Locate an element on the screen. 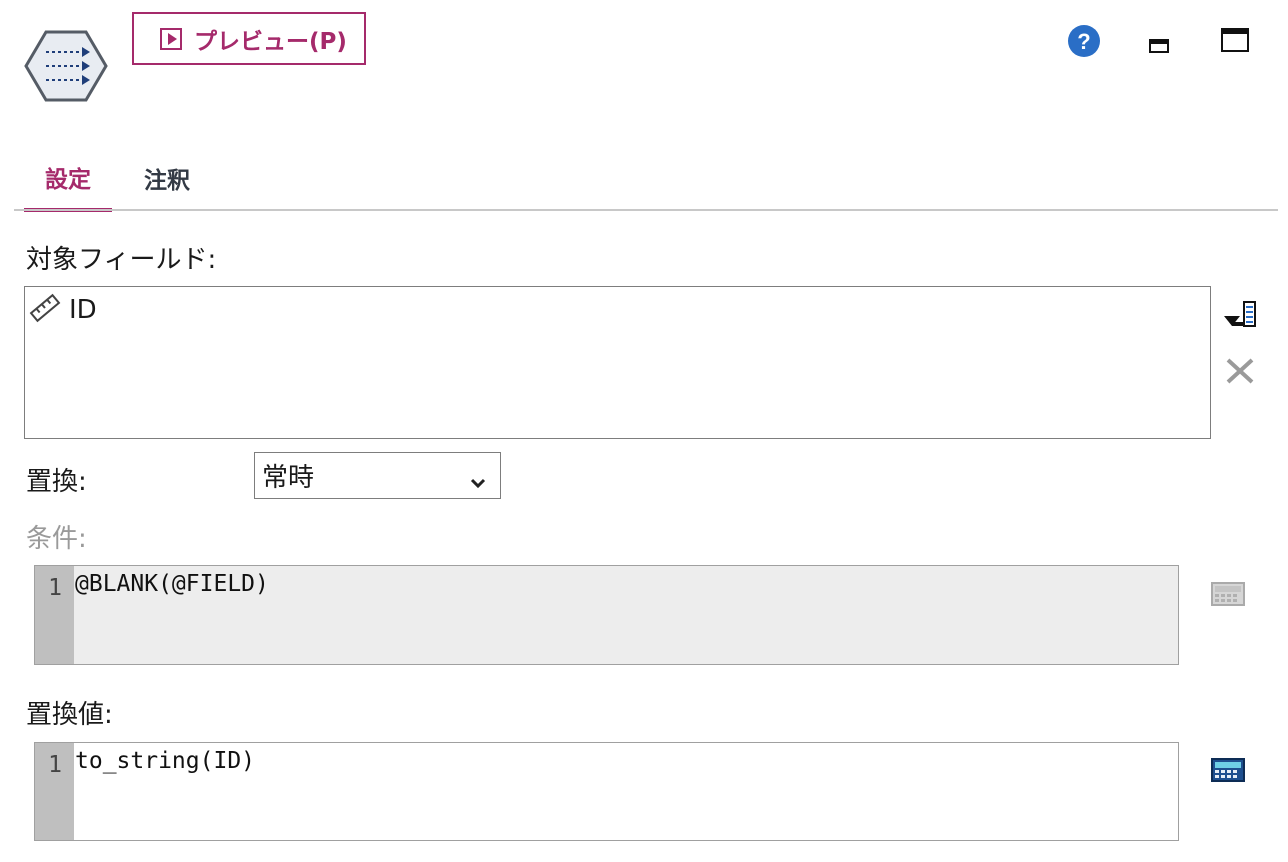 The image size is (1288, 862). field-name: ID is located at coordinates (83, 310).